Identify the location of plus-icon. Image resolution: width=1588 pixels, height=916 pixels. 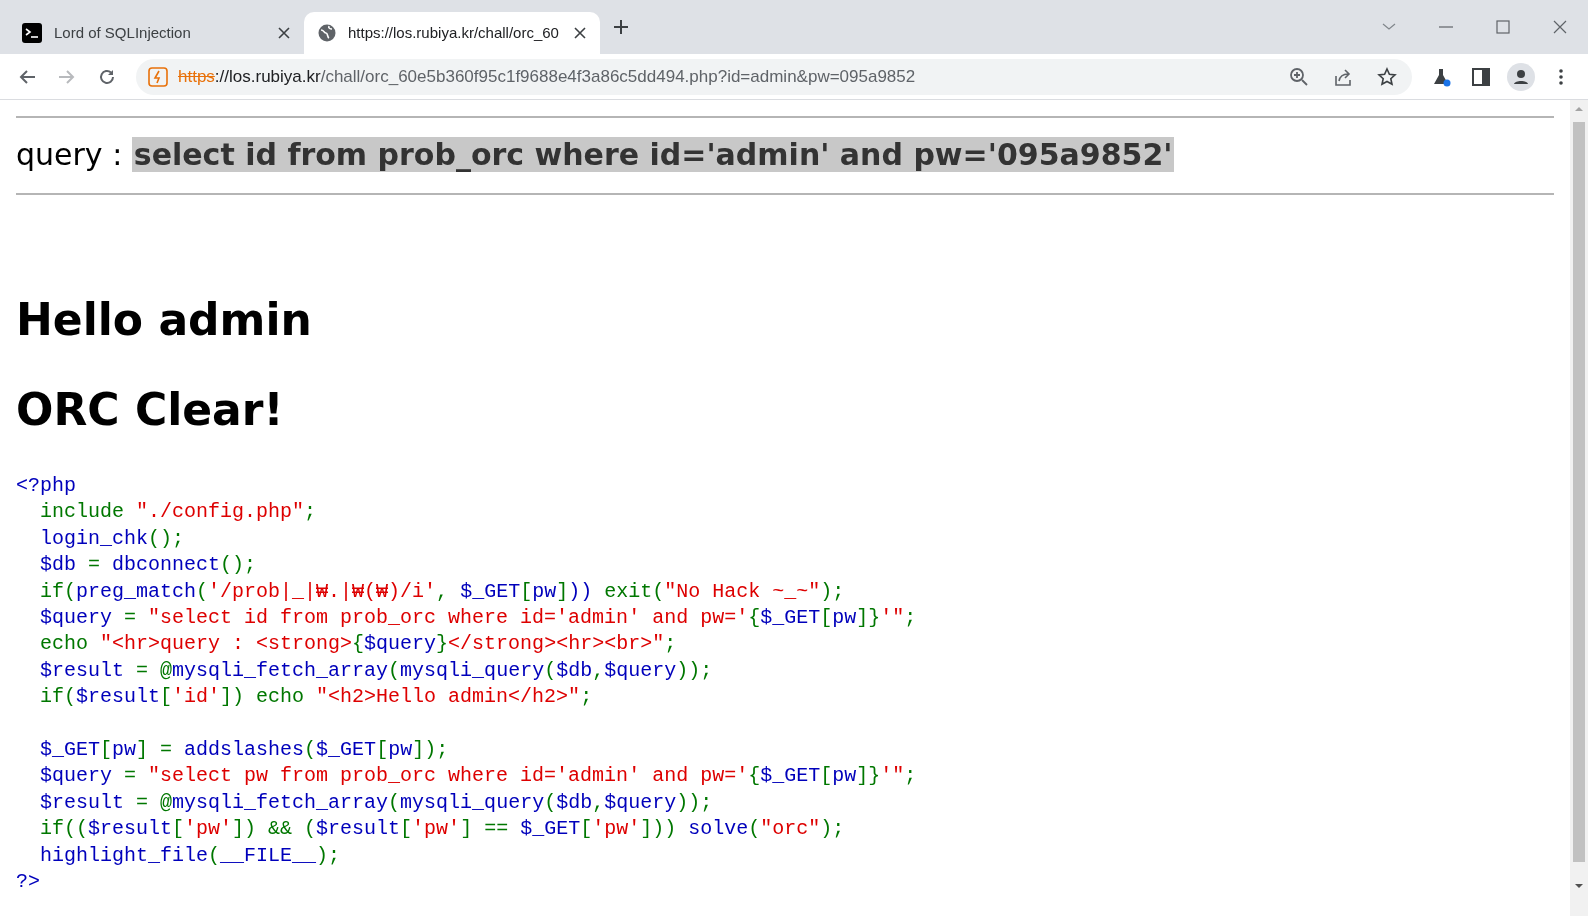
(621, 27).